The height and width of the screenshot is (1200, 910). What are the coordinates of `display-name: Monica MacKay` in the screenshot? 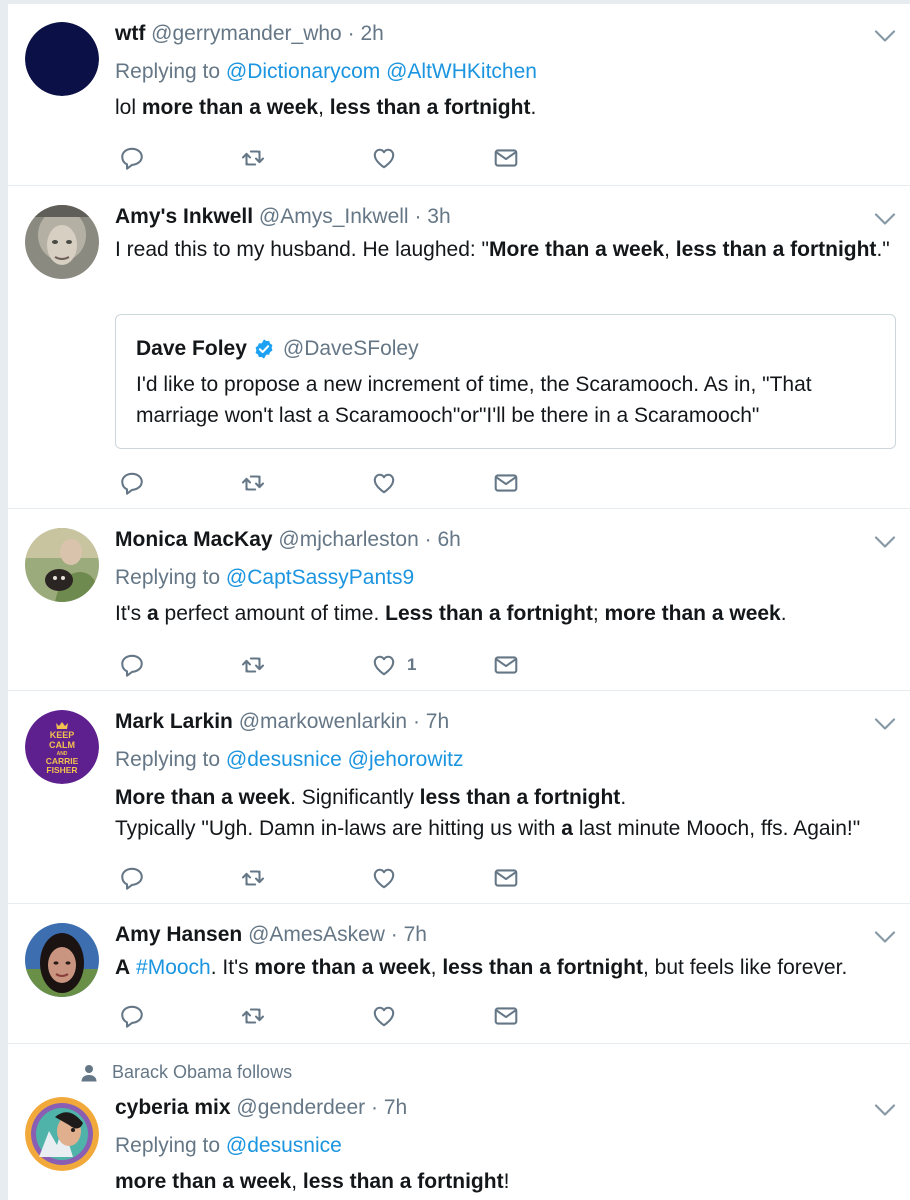 It's located at (194, 539).